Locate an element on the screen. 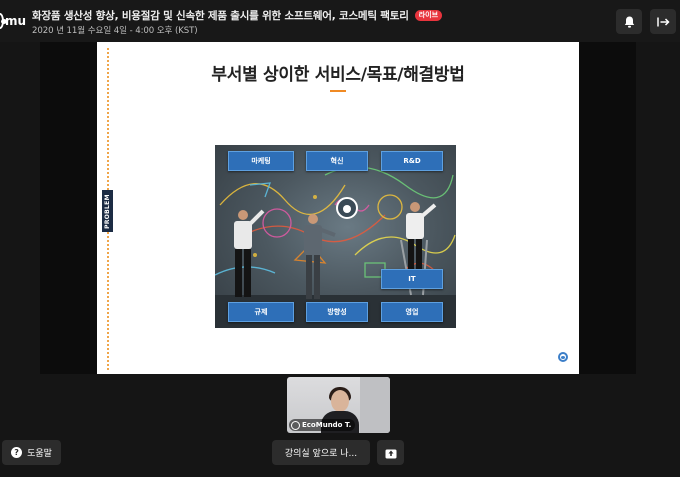 Image resolution: width=680 pixels, height=477 pixels. label-sales: 영업 is located at coordinates (412, 312).